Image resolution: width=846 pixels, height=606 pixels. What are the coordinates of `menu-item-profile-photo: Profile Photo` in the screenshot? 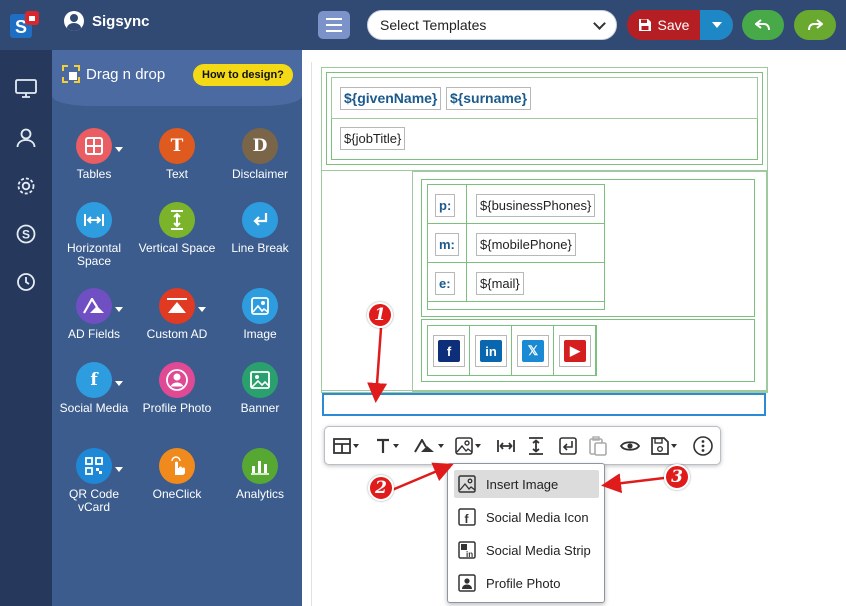 It's located at (526, 583).